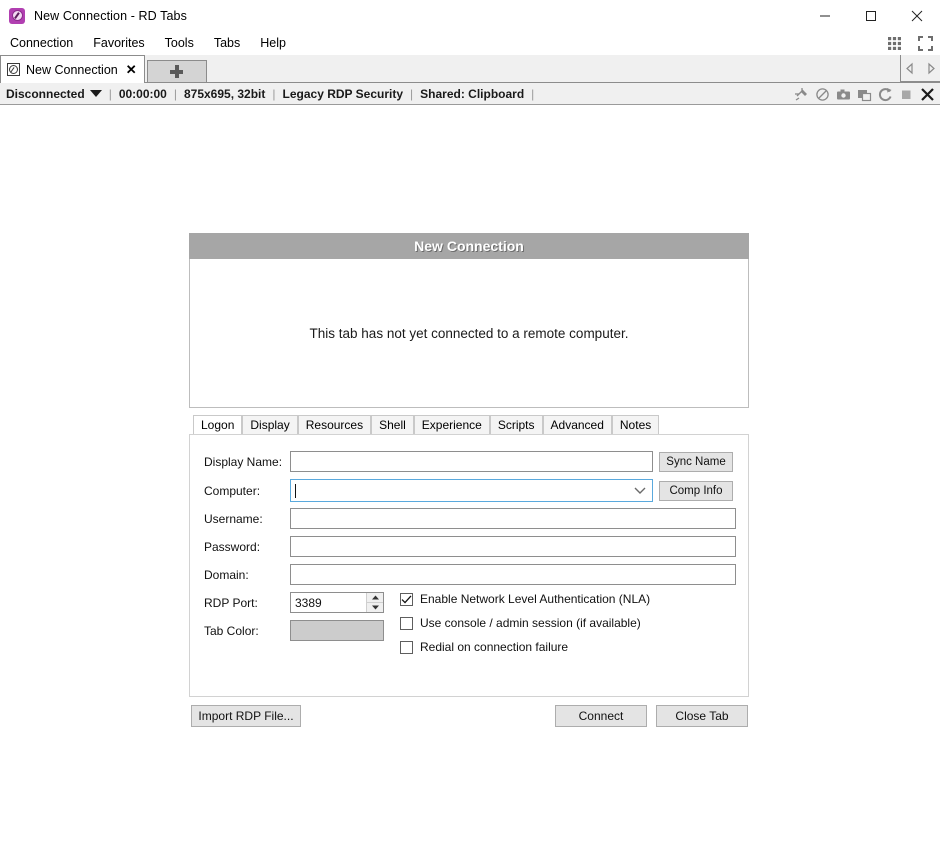 The image size is (940, 852). Describe the element at coordinates (885, 94) in the screenshot. I see `reconnect-refresh-icon` at that location.